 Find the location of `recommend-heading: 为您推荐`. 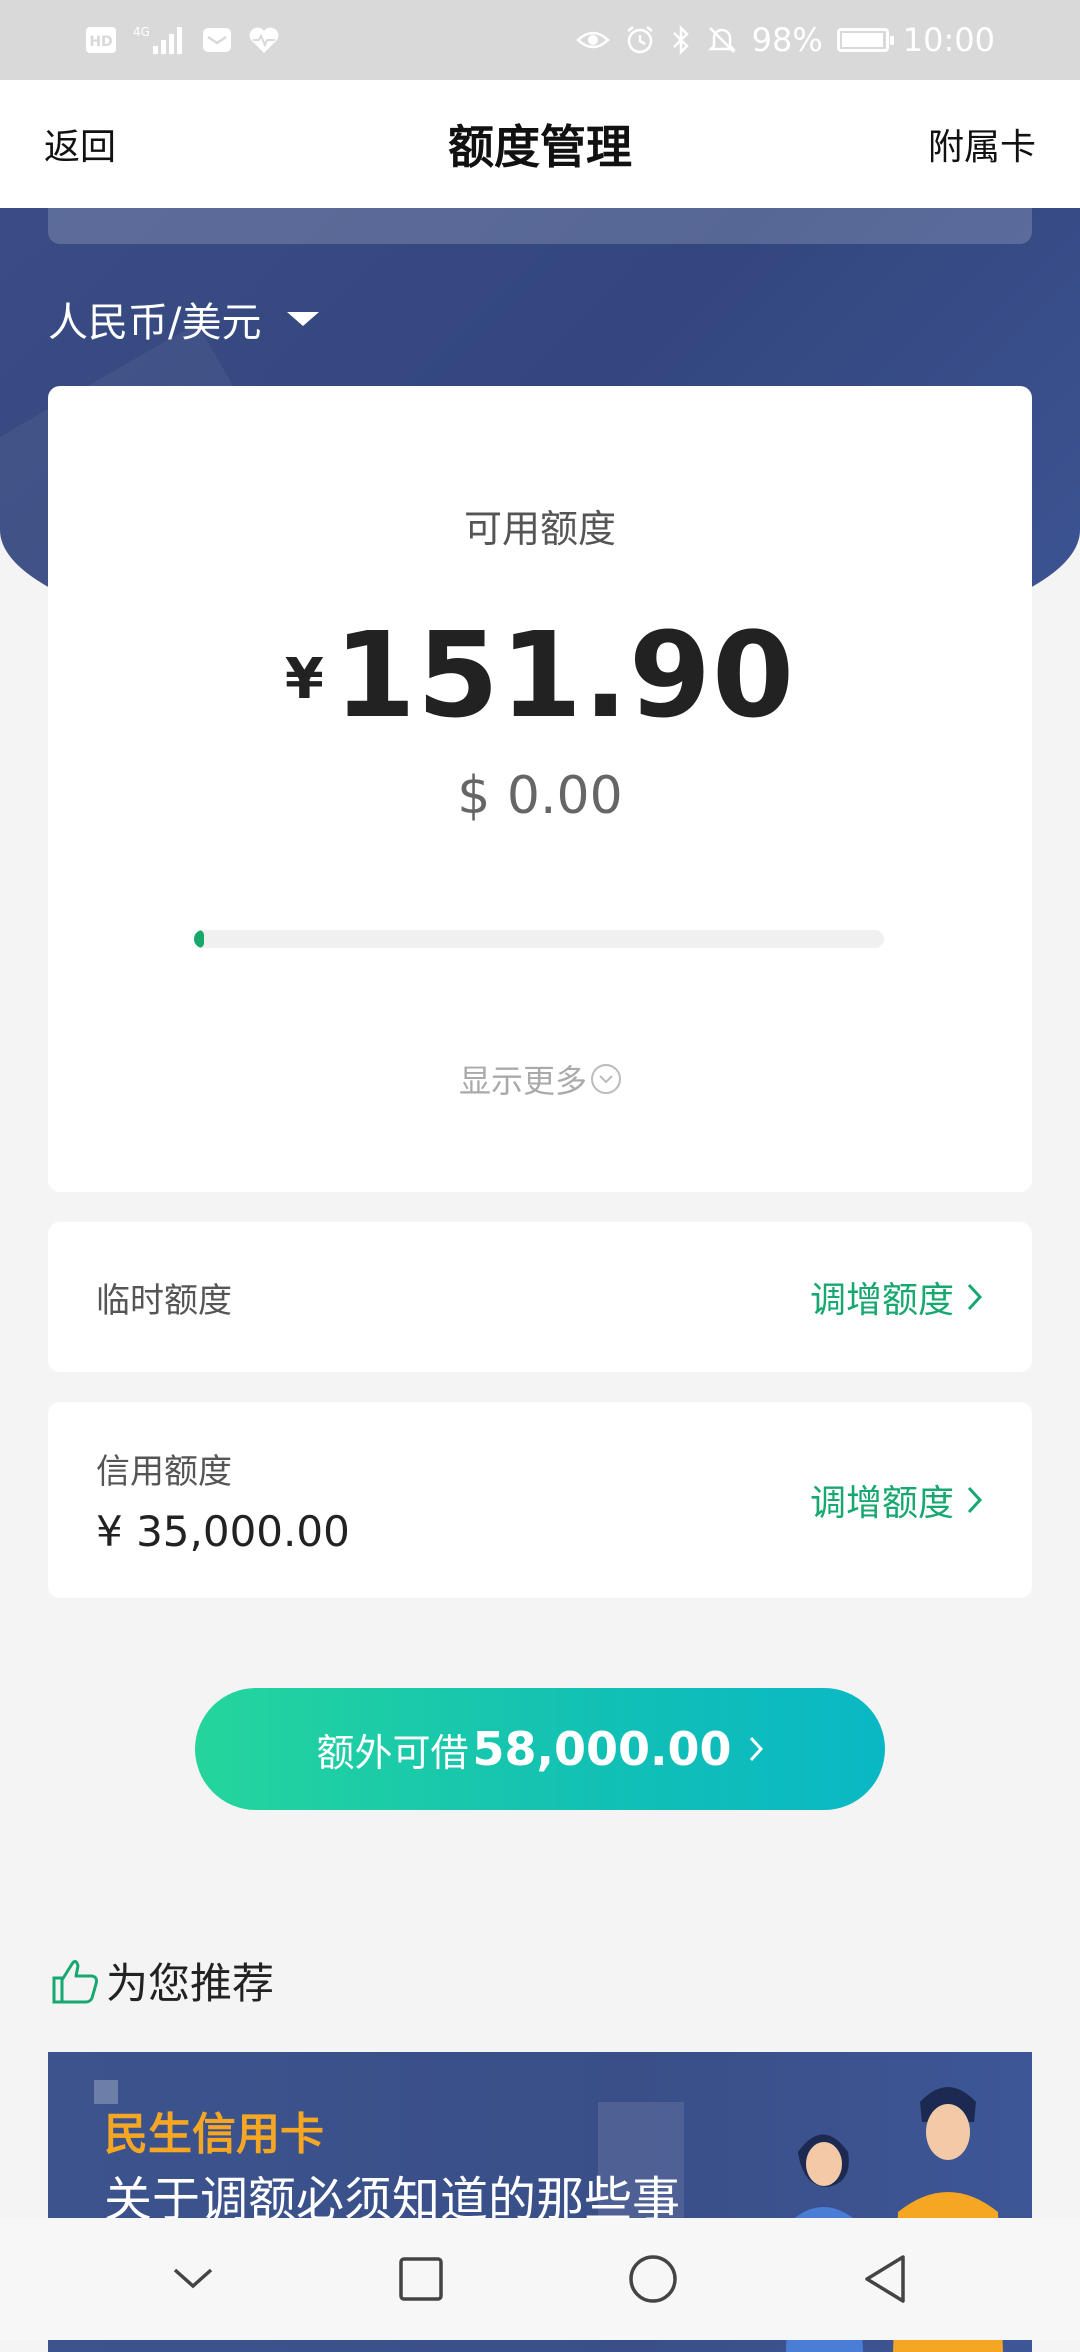

recommend-heading: 为您推荐 is located at coordinates (161, 1980).